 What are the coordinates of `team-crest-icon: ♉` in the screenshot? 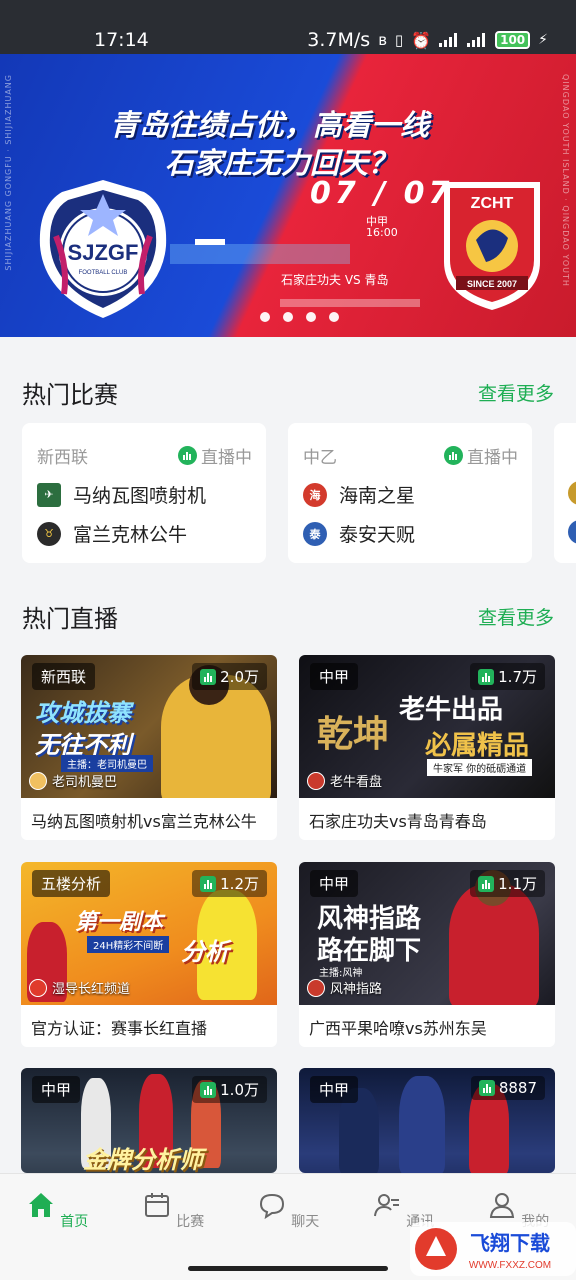 It's located at (49, 533).